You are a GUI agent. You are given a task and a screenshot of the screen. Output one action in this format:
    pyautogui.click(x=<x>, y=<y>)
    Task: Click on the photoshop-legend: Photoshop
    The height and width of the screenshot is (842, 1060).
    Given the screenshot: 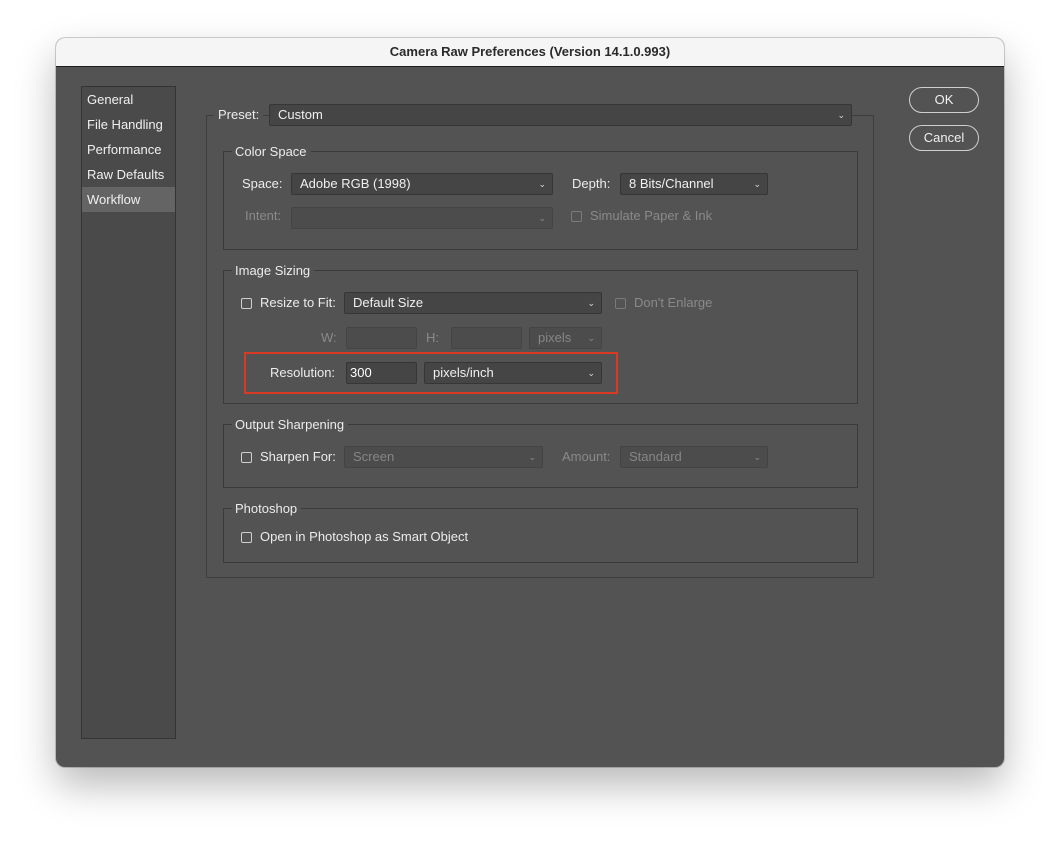 What is the action you would take?
    pyautogui.click(x=267, y=509)
    